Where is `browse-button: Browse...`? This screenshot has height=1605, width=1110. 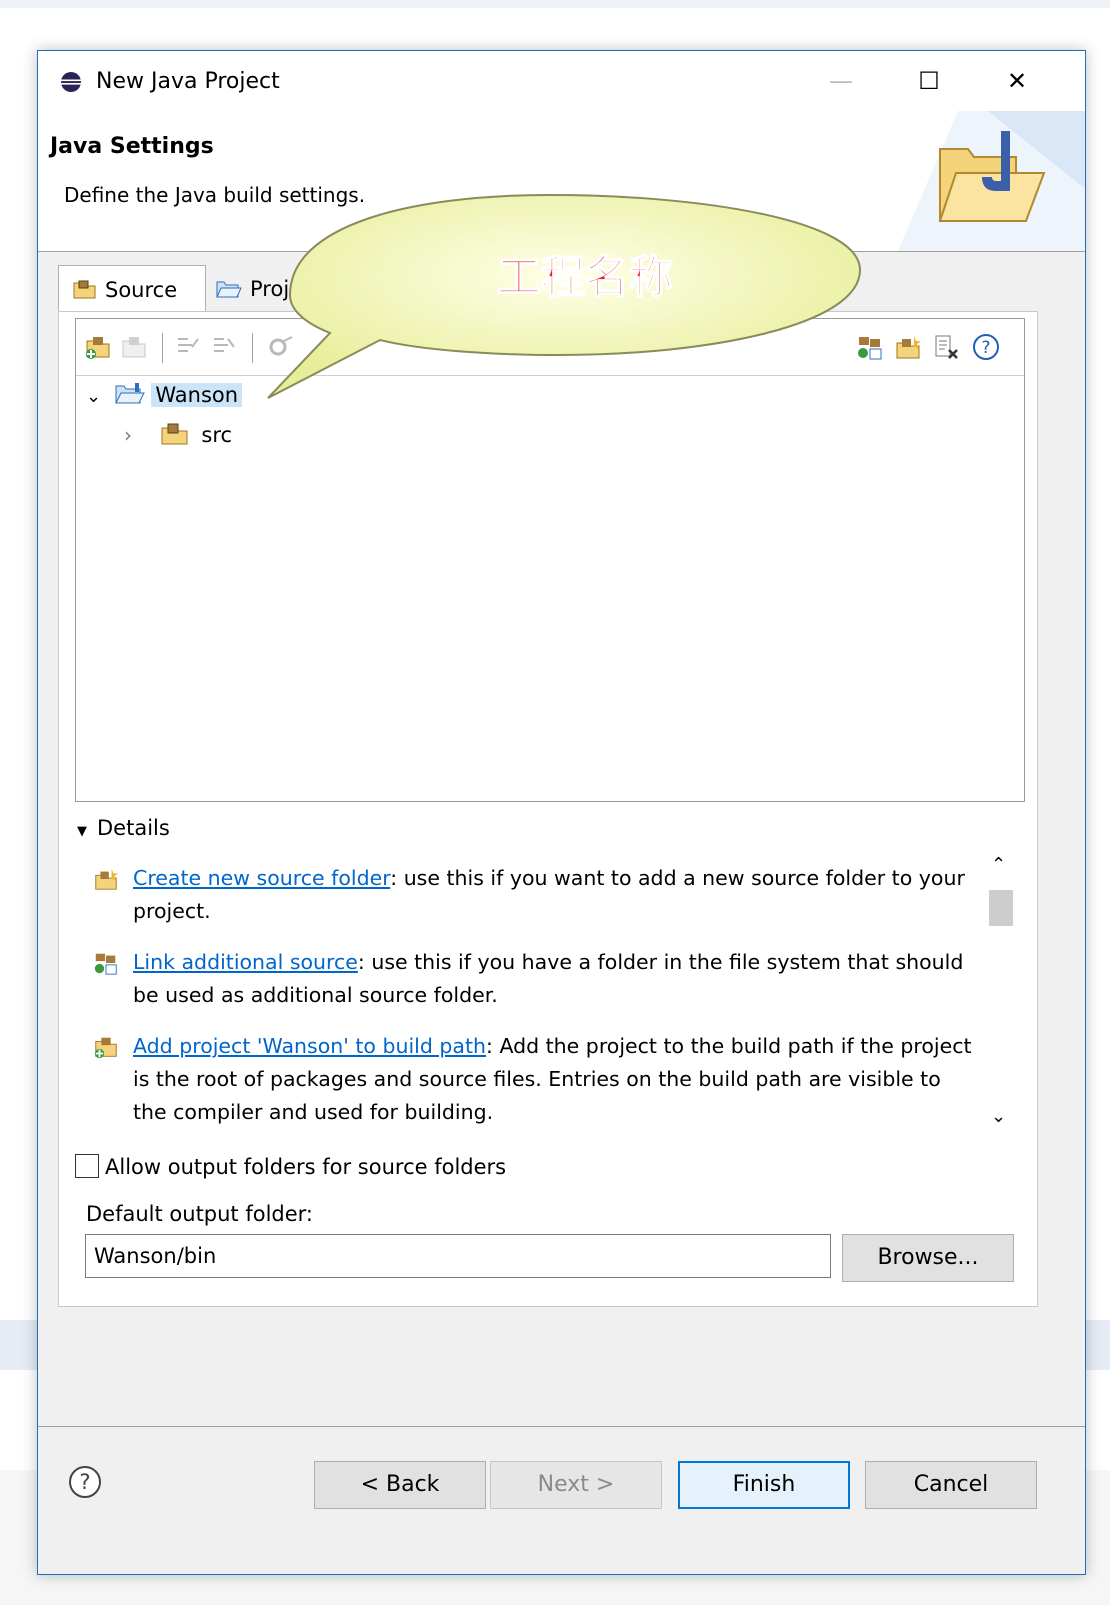
browse-button: Browse... is located at coordinates (928, 1258).